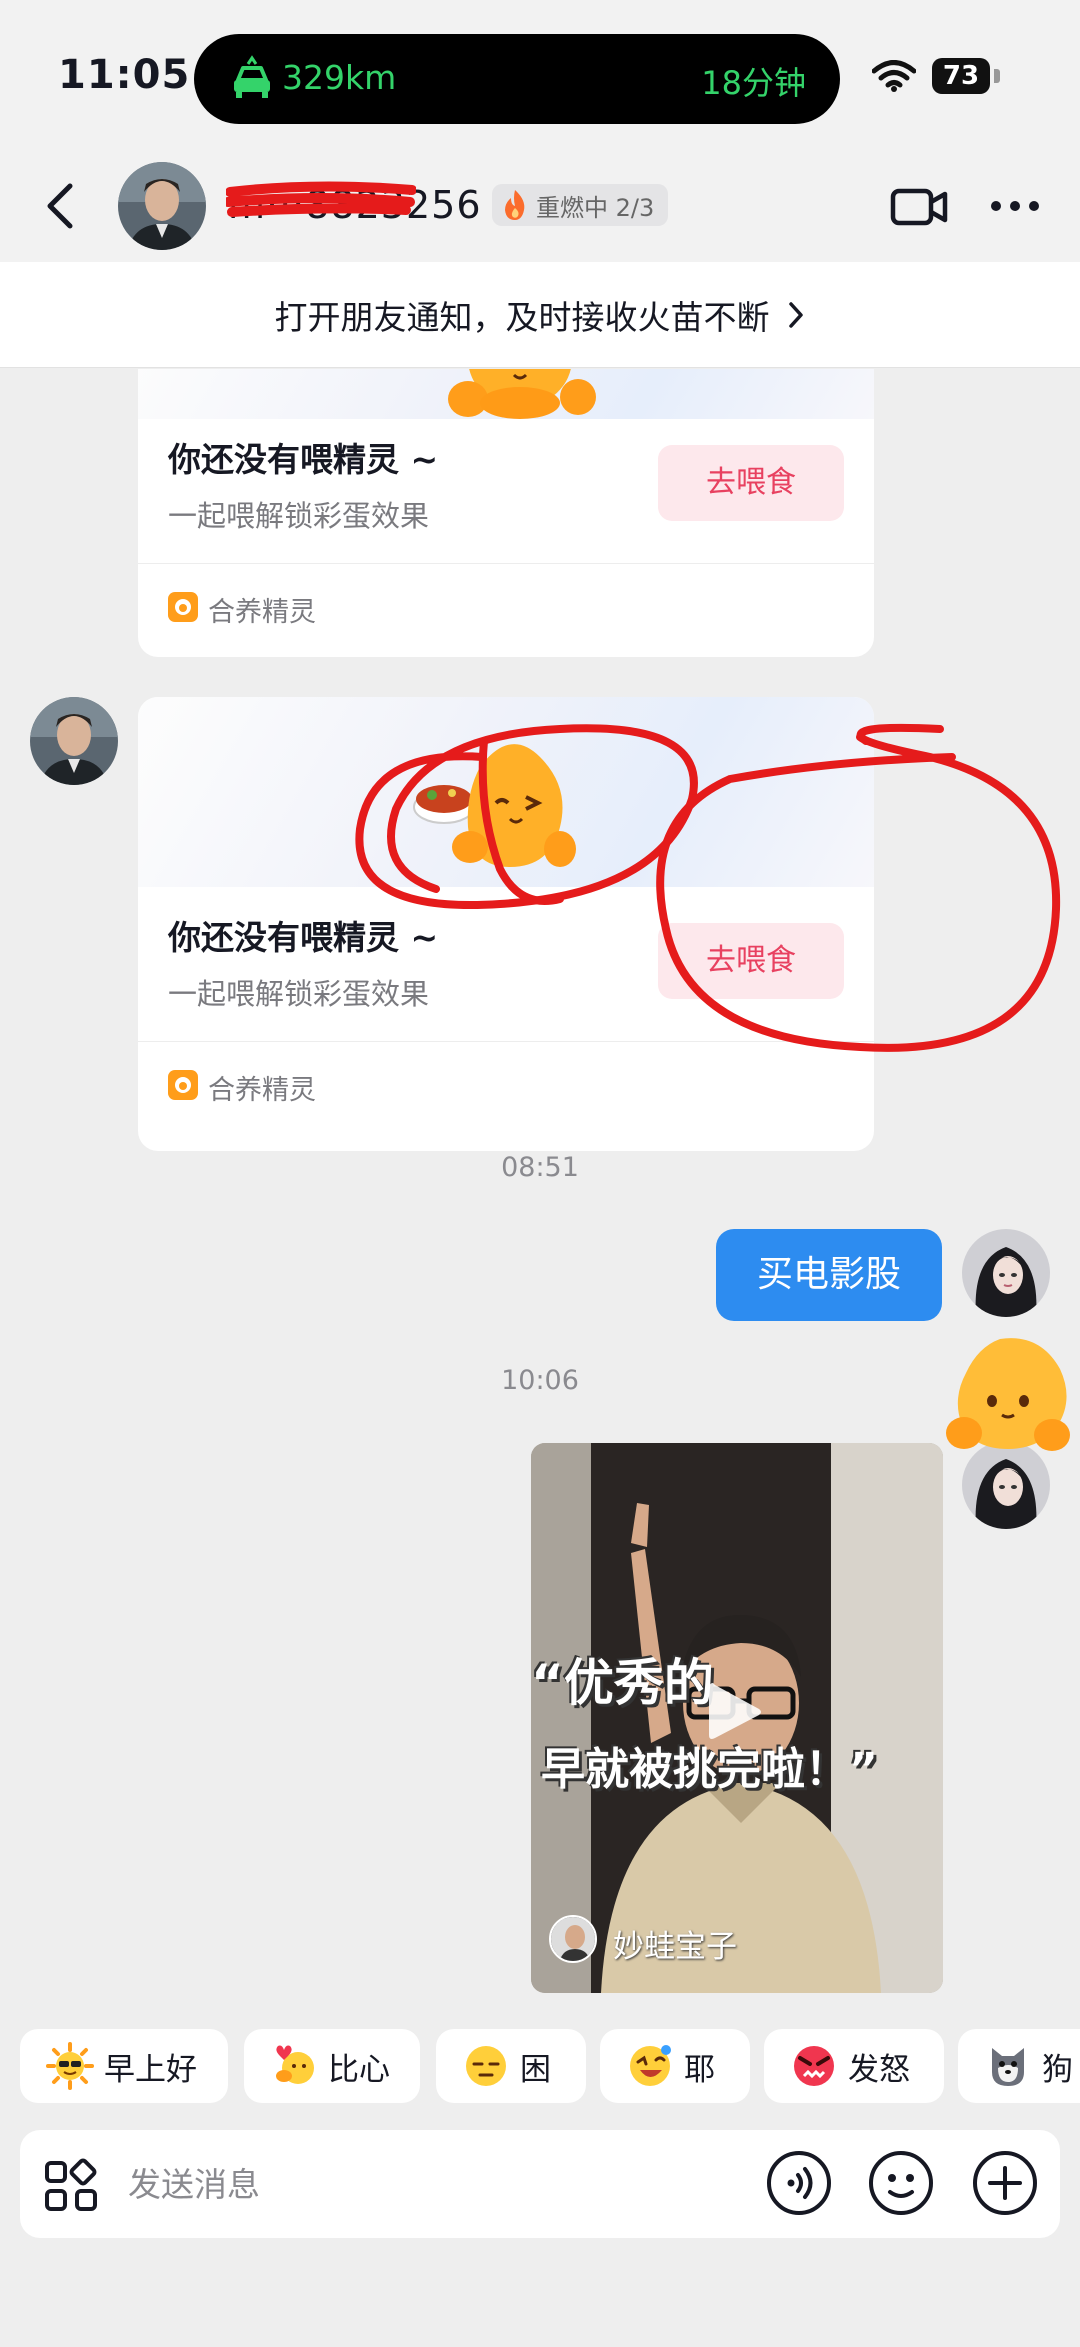  I want to click on sun-sunglasses-icon, so click(70, 2066).